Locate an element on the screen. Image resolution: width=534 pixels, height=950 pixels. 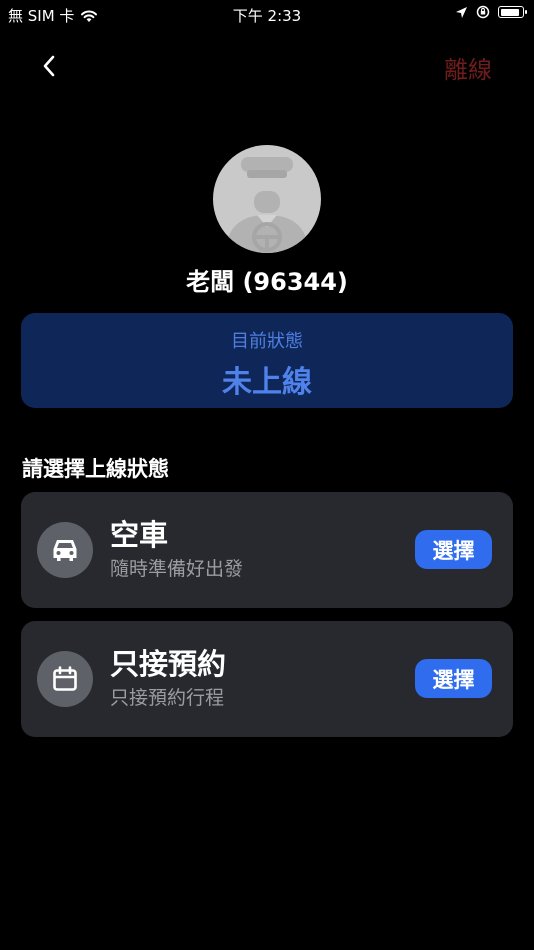
status-bar: 無 SIM 卡 下午 2:33 is located at coordinates (267, 15).